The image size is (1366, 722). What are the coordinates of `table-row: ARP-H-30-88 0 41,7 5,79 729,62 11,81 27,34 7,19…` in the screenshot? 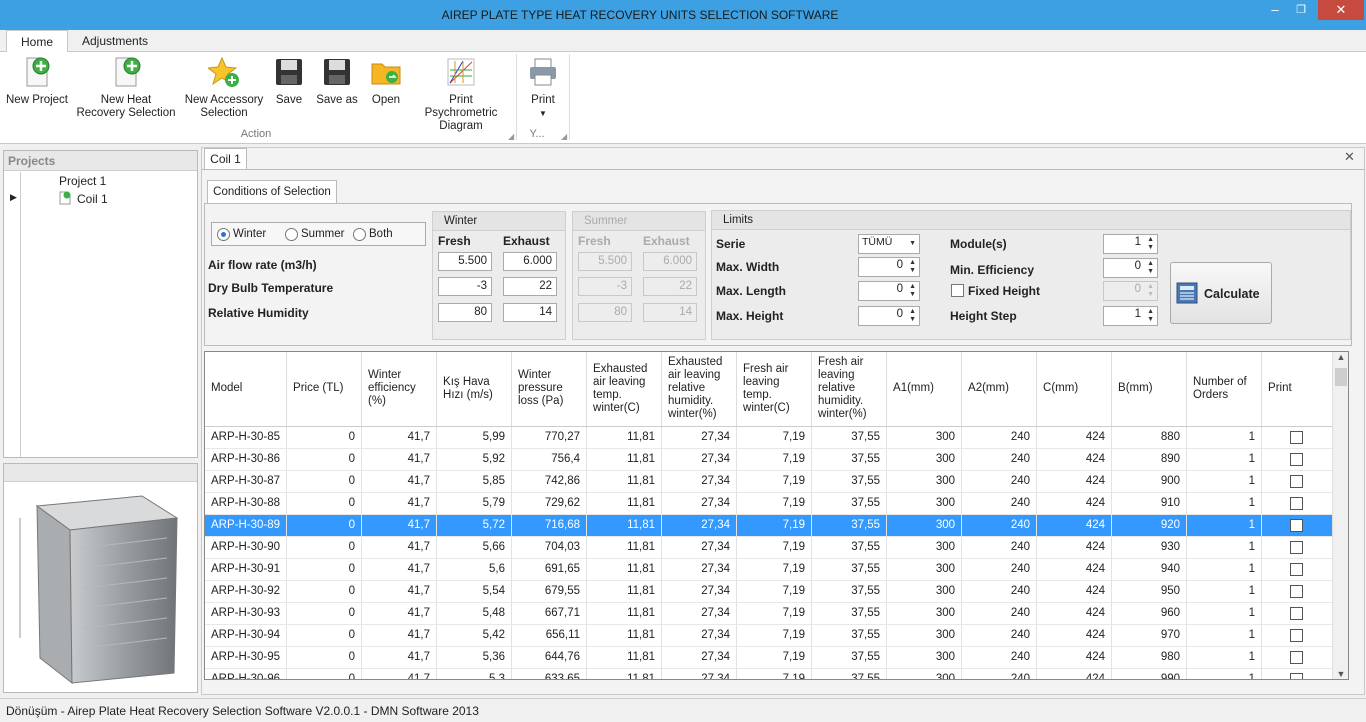 It's located at (771, 503).